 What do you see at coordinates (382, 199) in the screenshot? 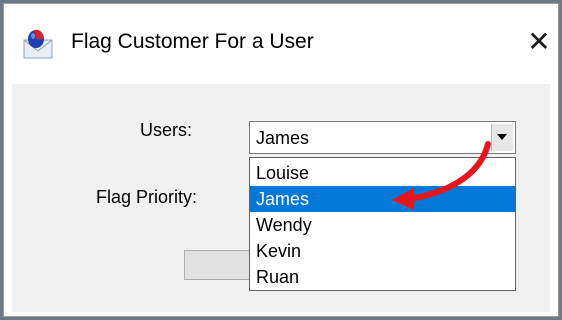
I see `dropdown-item-james: James` at bounding box center [382, 199].